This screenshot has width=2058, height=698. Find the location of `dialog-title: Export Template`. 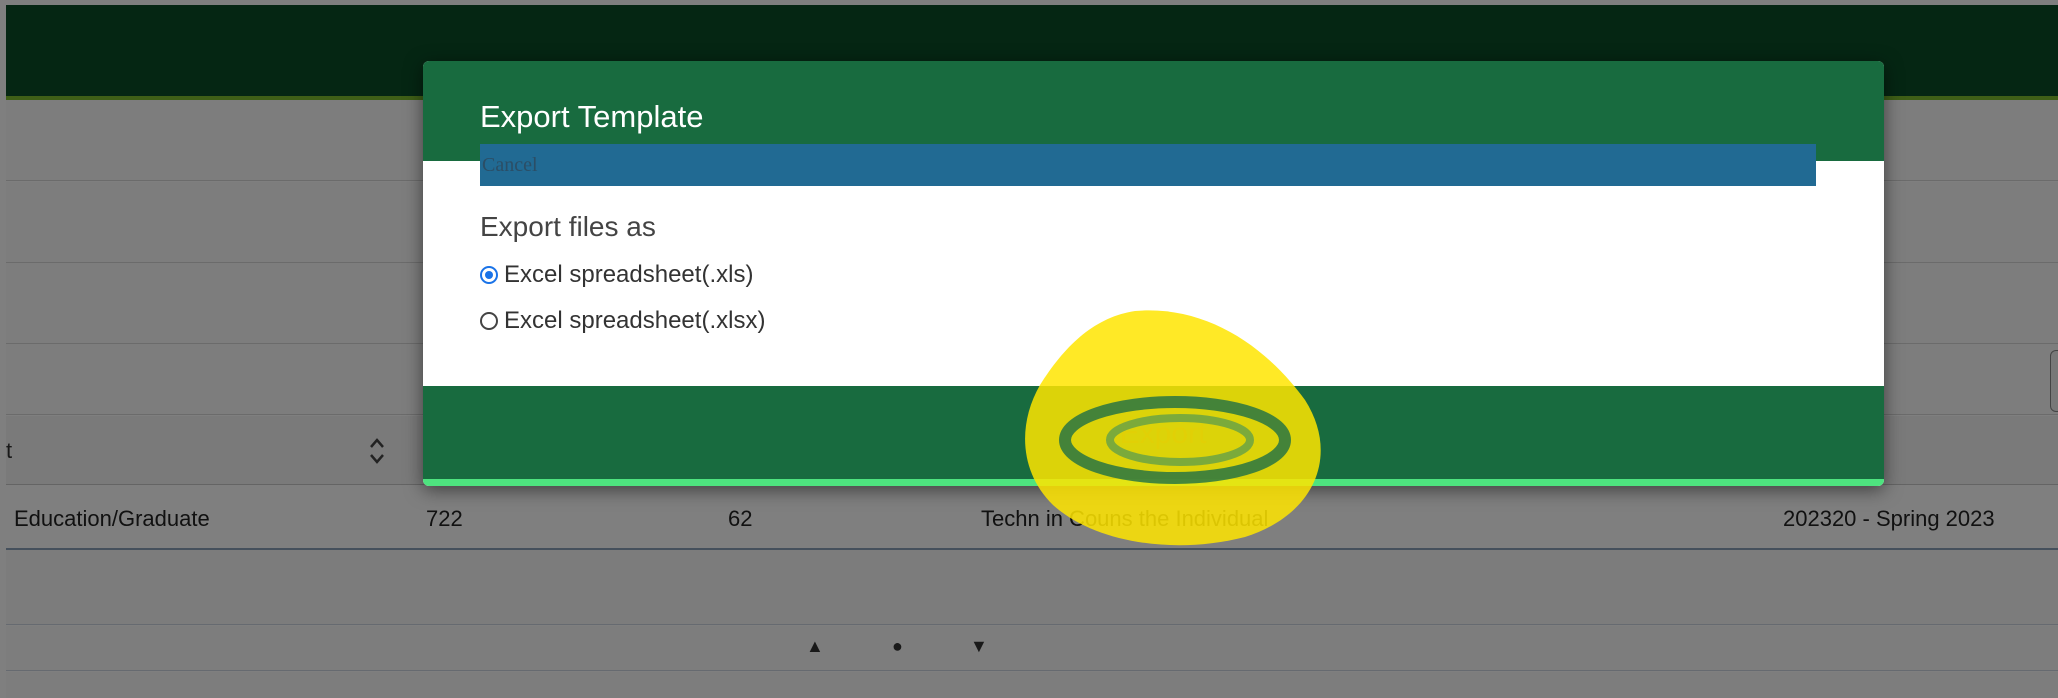

dialog-title: Export Template is located at coordinates (592, 116).